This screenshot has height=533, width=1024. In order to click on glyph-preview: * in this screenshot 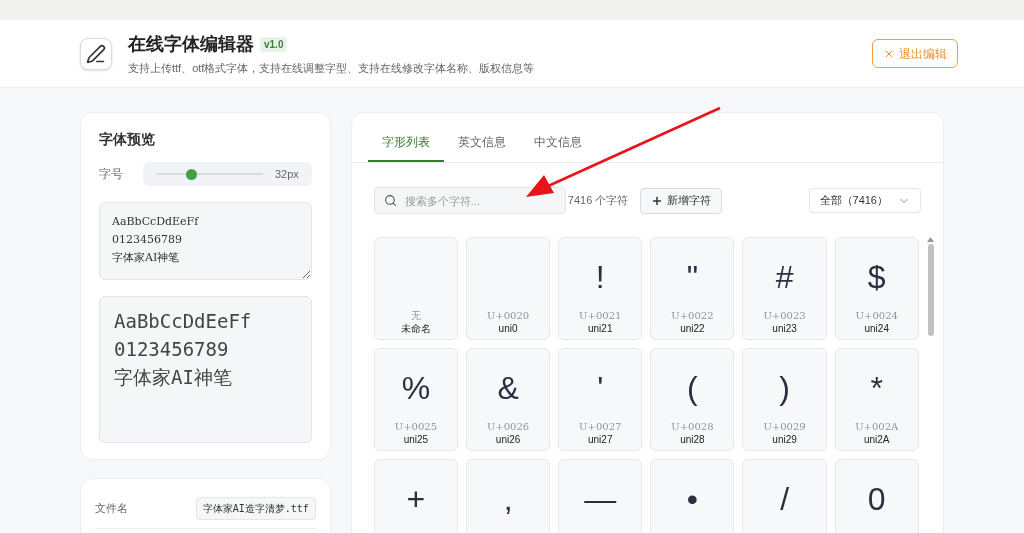, I will do `click(876, 388)`.